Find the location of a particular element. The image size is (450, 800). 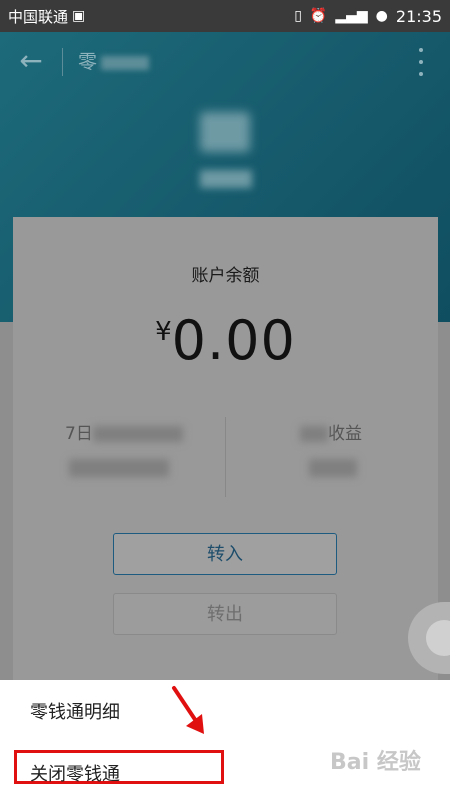

balance-amount: ¥0.00 is located at coordinates (225, 340).